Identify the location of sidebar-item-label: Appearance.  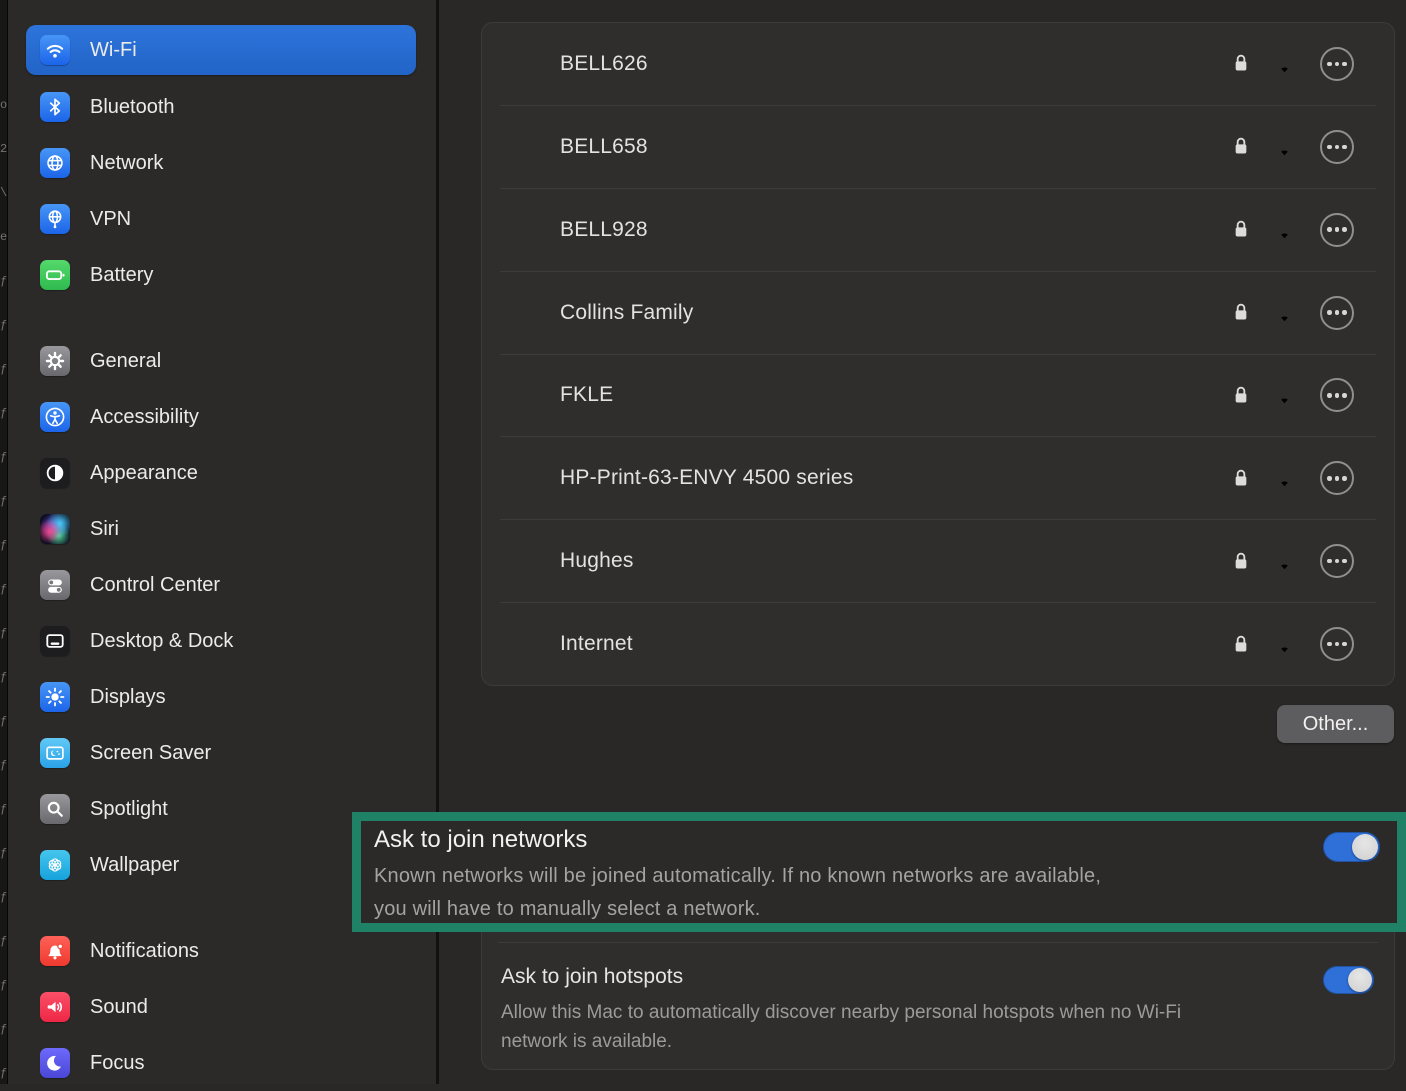
(144, 472).